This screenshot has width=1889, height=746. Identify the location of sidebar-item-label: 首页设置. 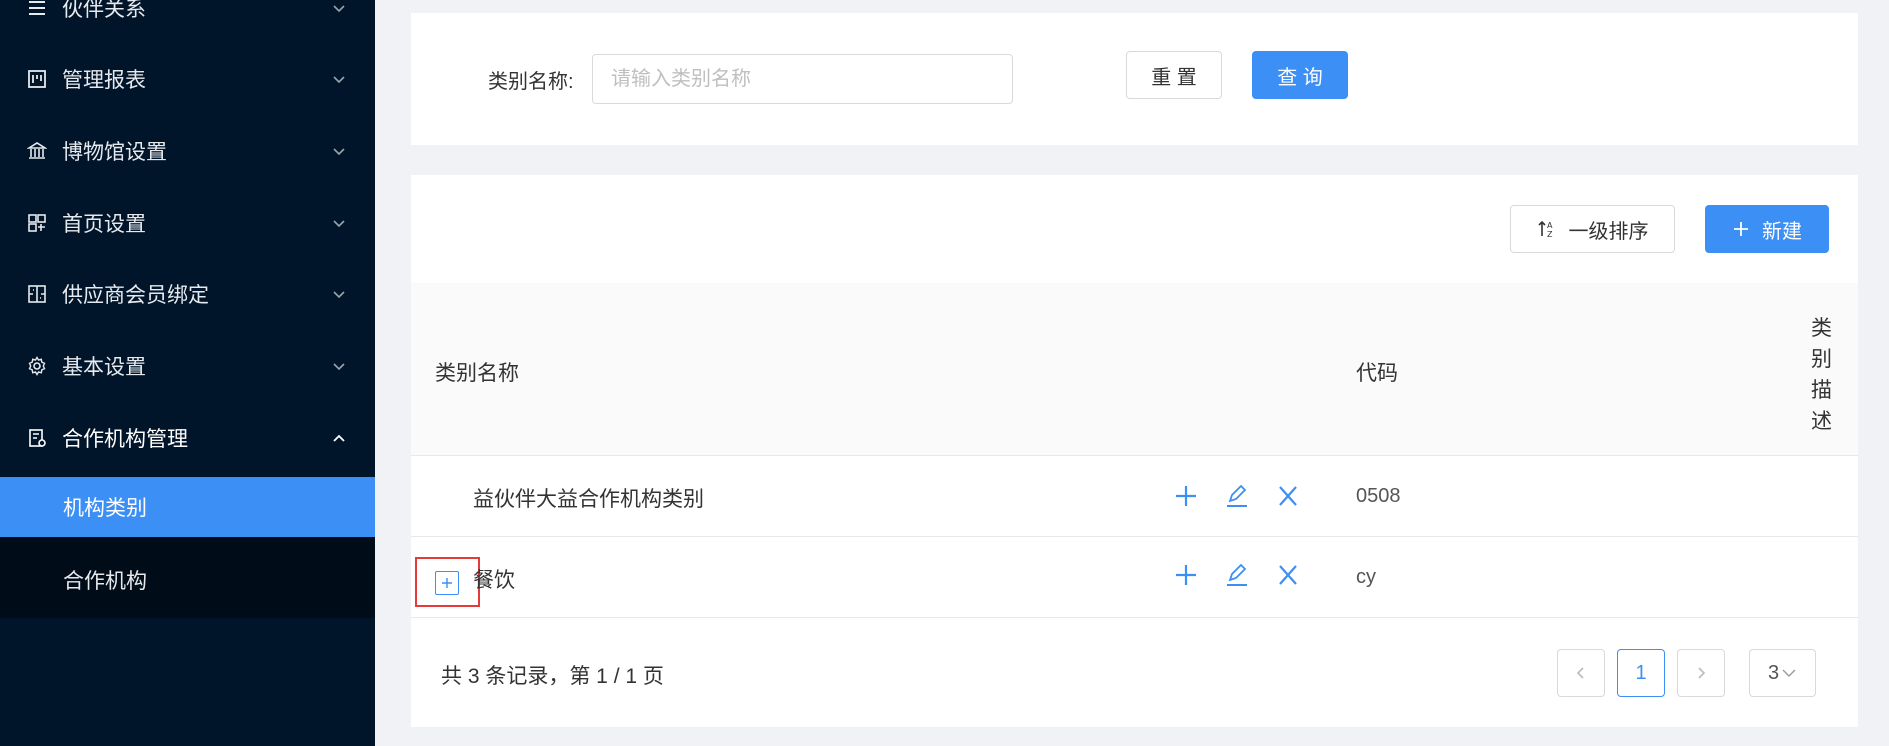
(104, 224).